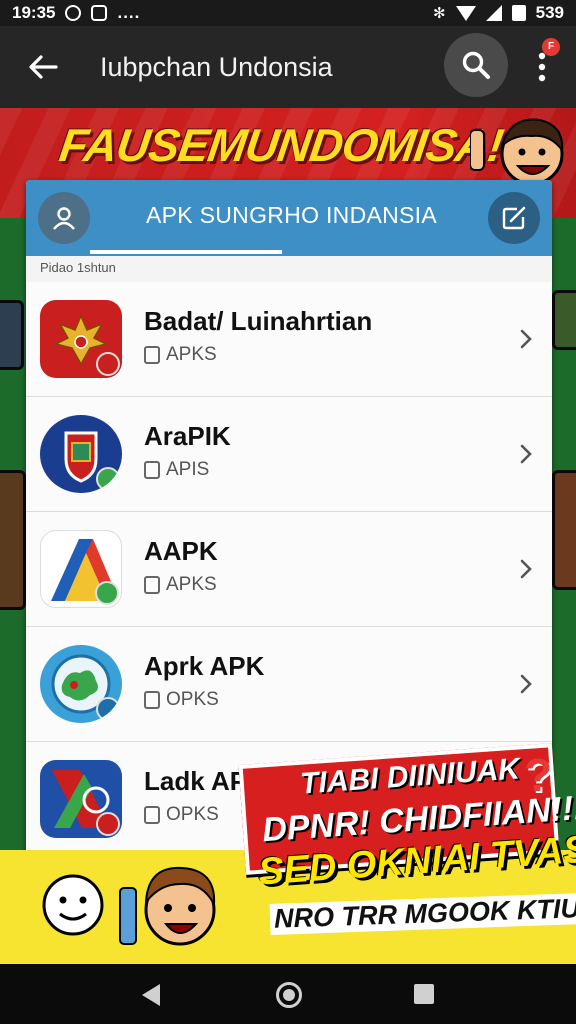 This screenshot has height=1024, width=576. I want to click on arrow-left-icon, so click(43, 67).